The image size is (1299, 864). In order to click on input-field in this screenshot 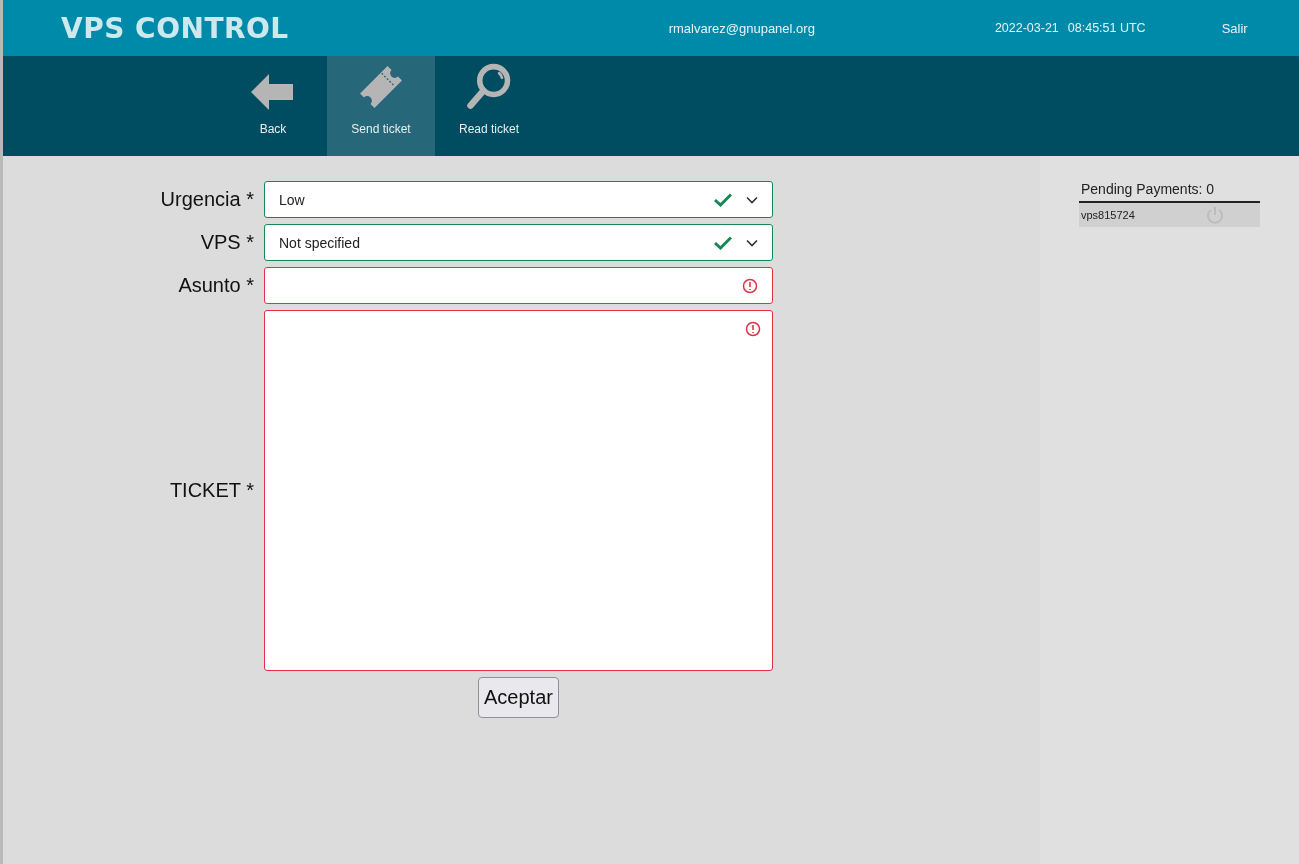, I will do `click(518, 285)`.